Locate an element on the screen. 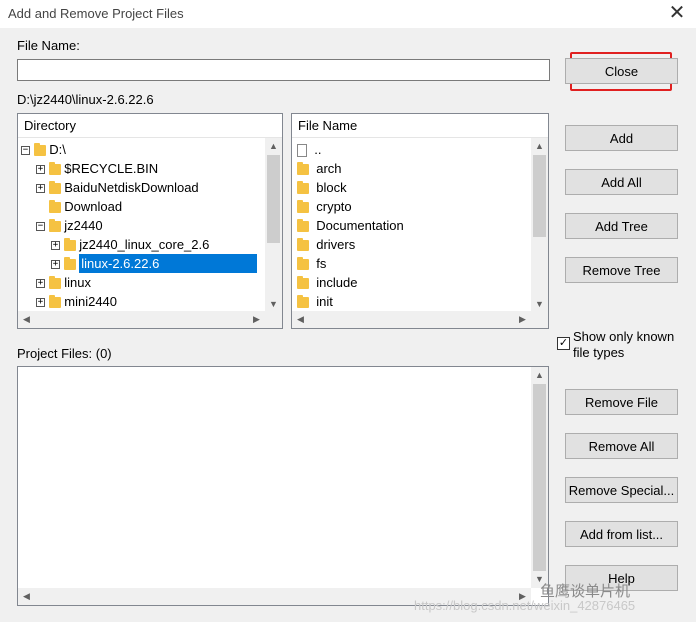 This screenshot has width=696, height=622. directory-item: − D:\ is located at coordinates (43, 149).